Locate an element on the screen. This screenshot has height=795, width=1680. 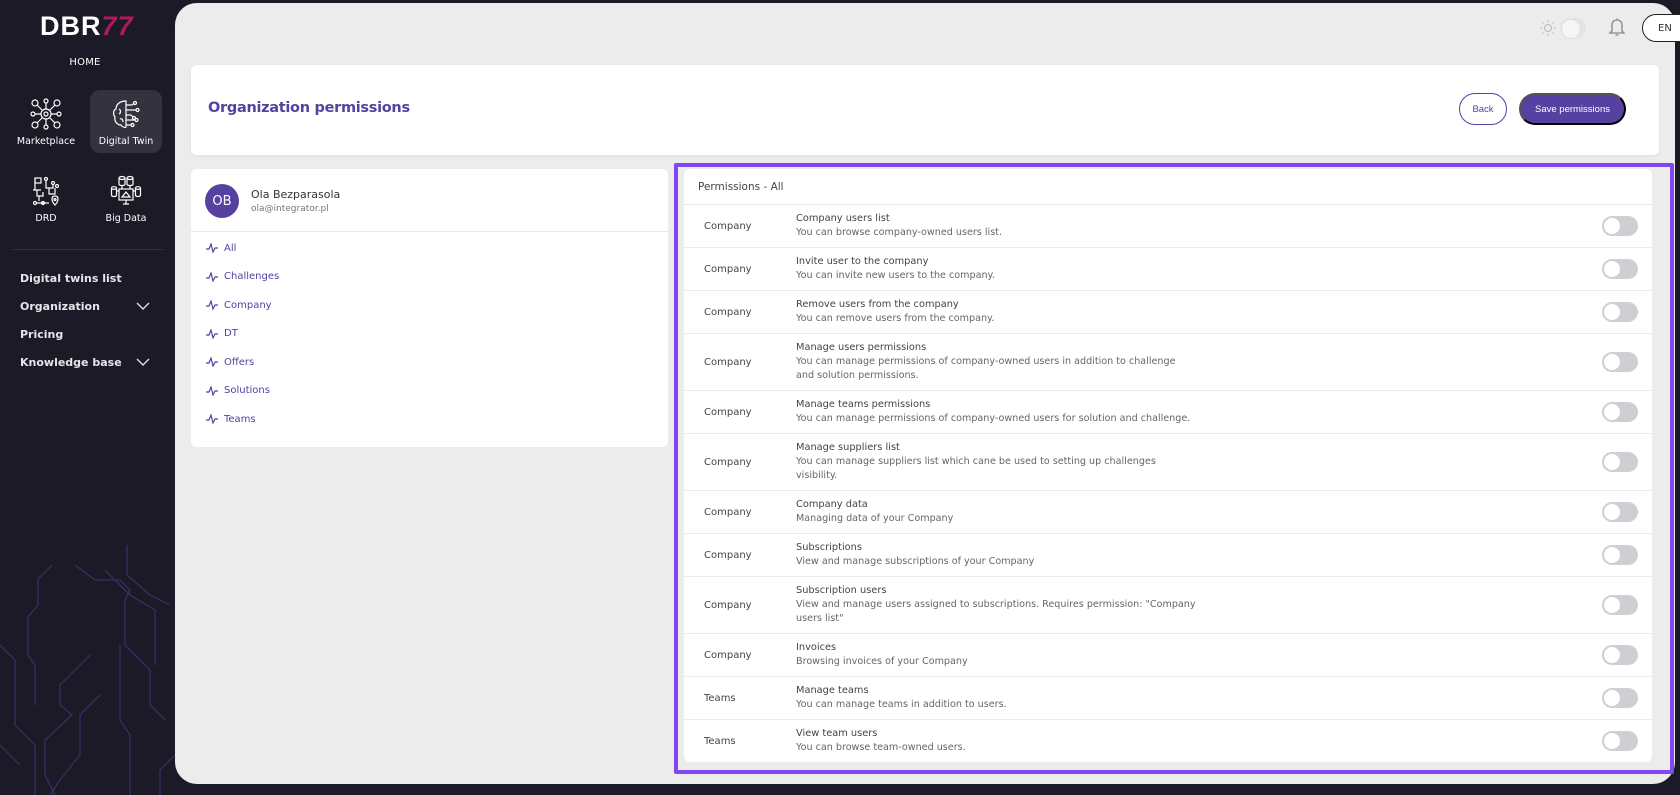
app-tile-marketplace: Marketplace is located at coordinates (46, 121).